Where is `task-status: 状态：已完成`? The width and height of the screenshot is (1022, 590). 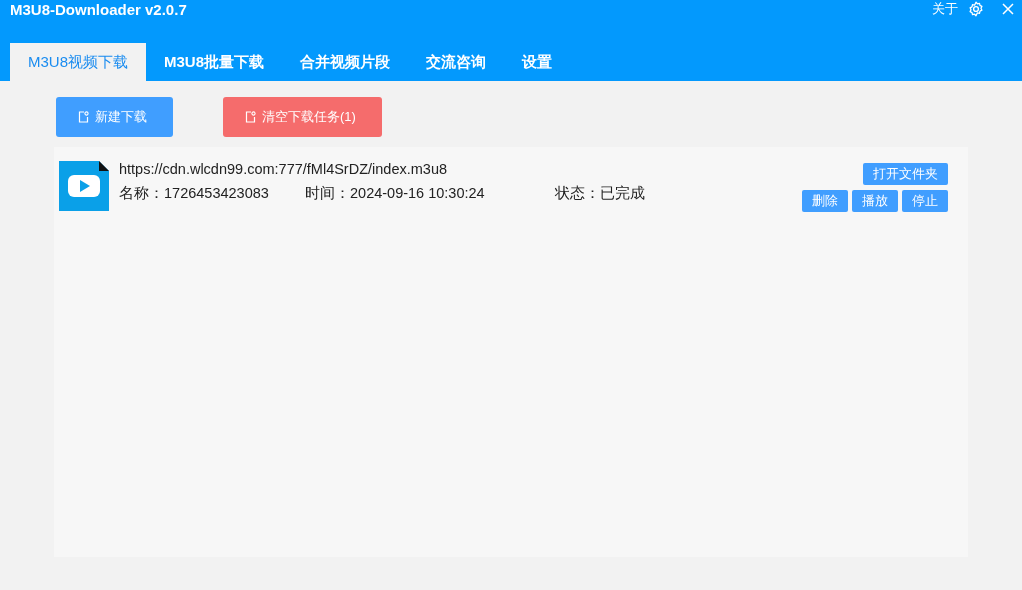
task-status: 状态：已完成 is located at coordinates (600, 193).